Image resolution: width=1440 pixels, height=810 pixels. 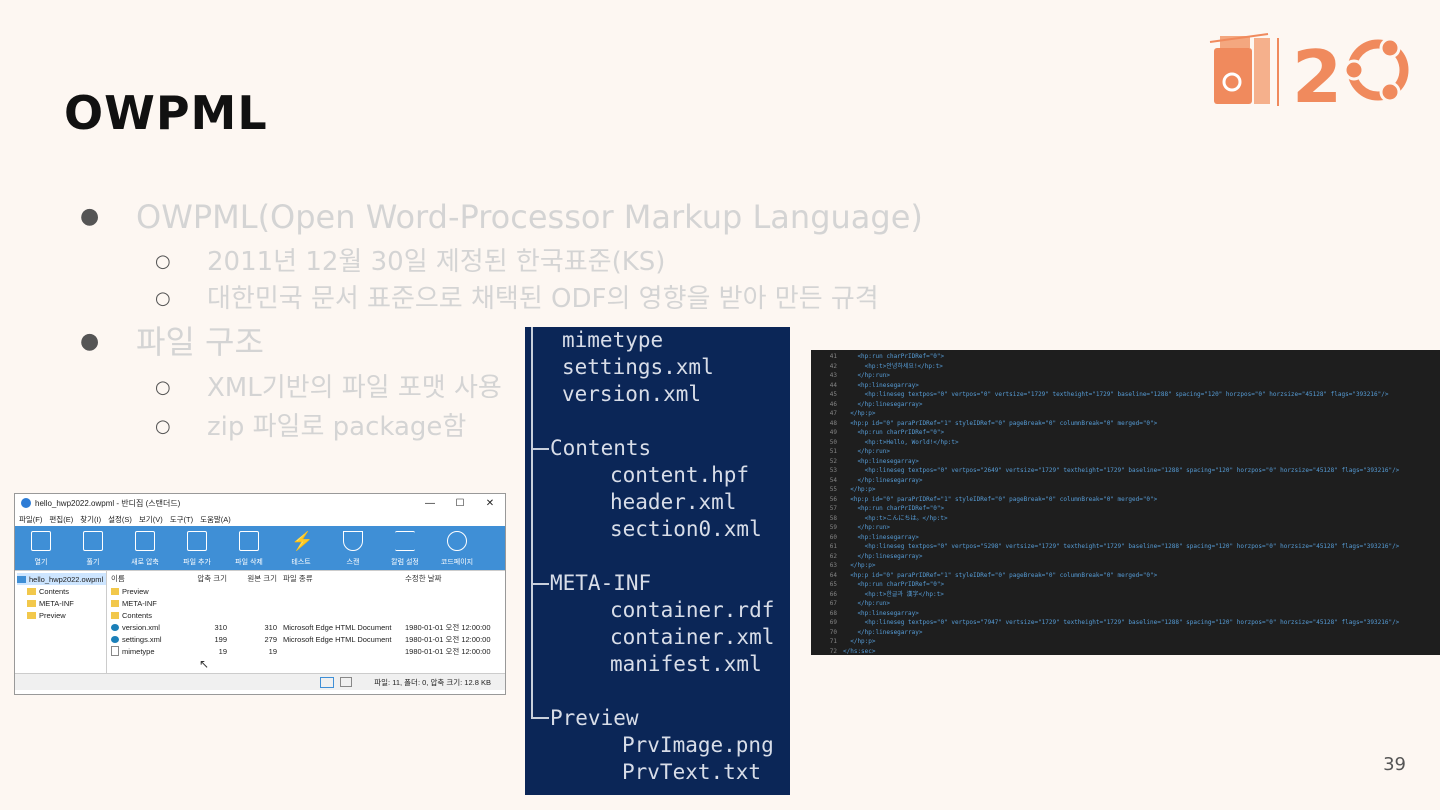 What do you see at coordinates (197, 548) in the screenshot?
I see `add-file-button: 파일 추가` at bounding box center [197, 548].